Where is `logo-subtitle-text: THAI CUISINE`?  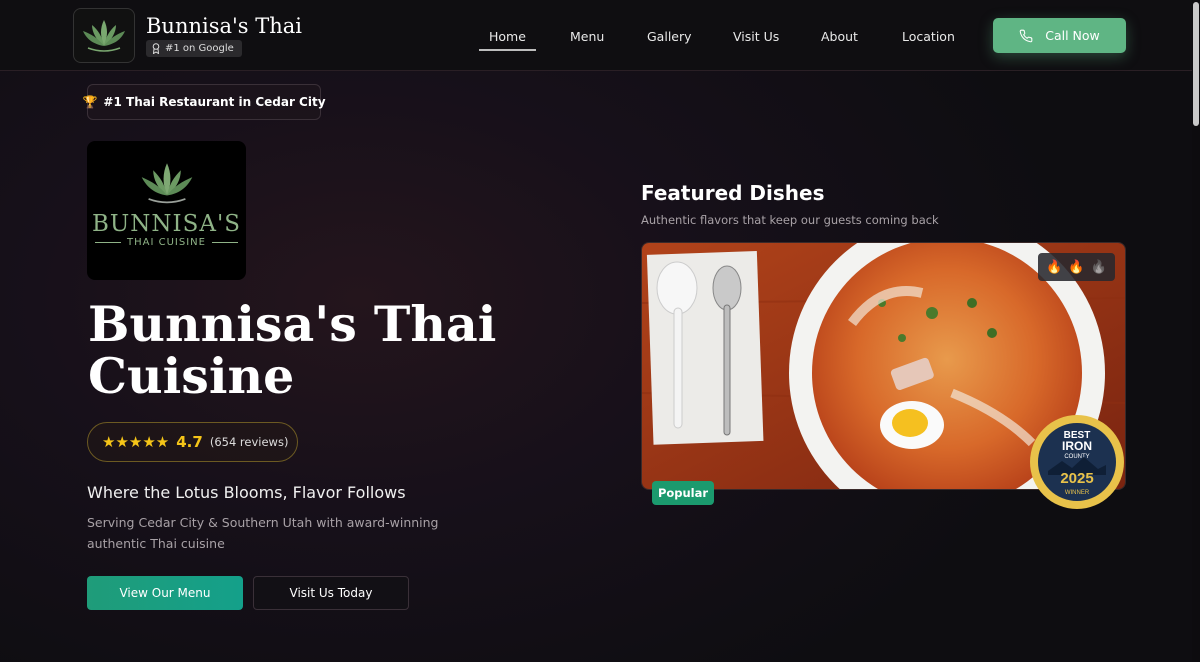 logo-subtitle-text: THAI CUISINE is located at coordinates (166, 242).